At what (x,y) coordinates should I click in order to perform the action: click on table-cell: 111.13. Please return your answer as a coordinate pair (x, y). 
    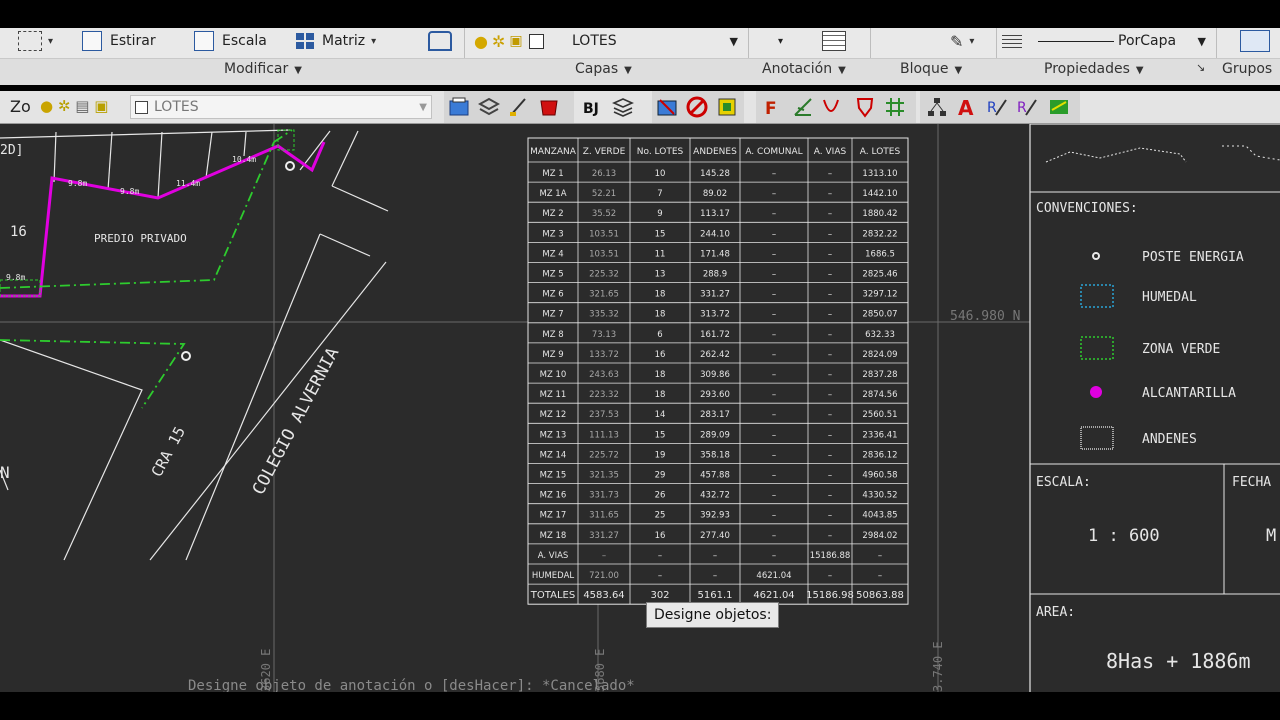
    Looking at the image, I should click on (604, 435).